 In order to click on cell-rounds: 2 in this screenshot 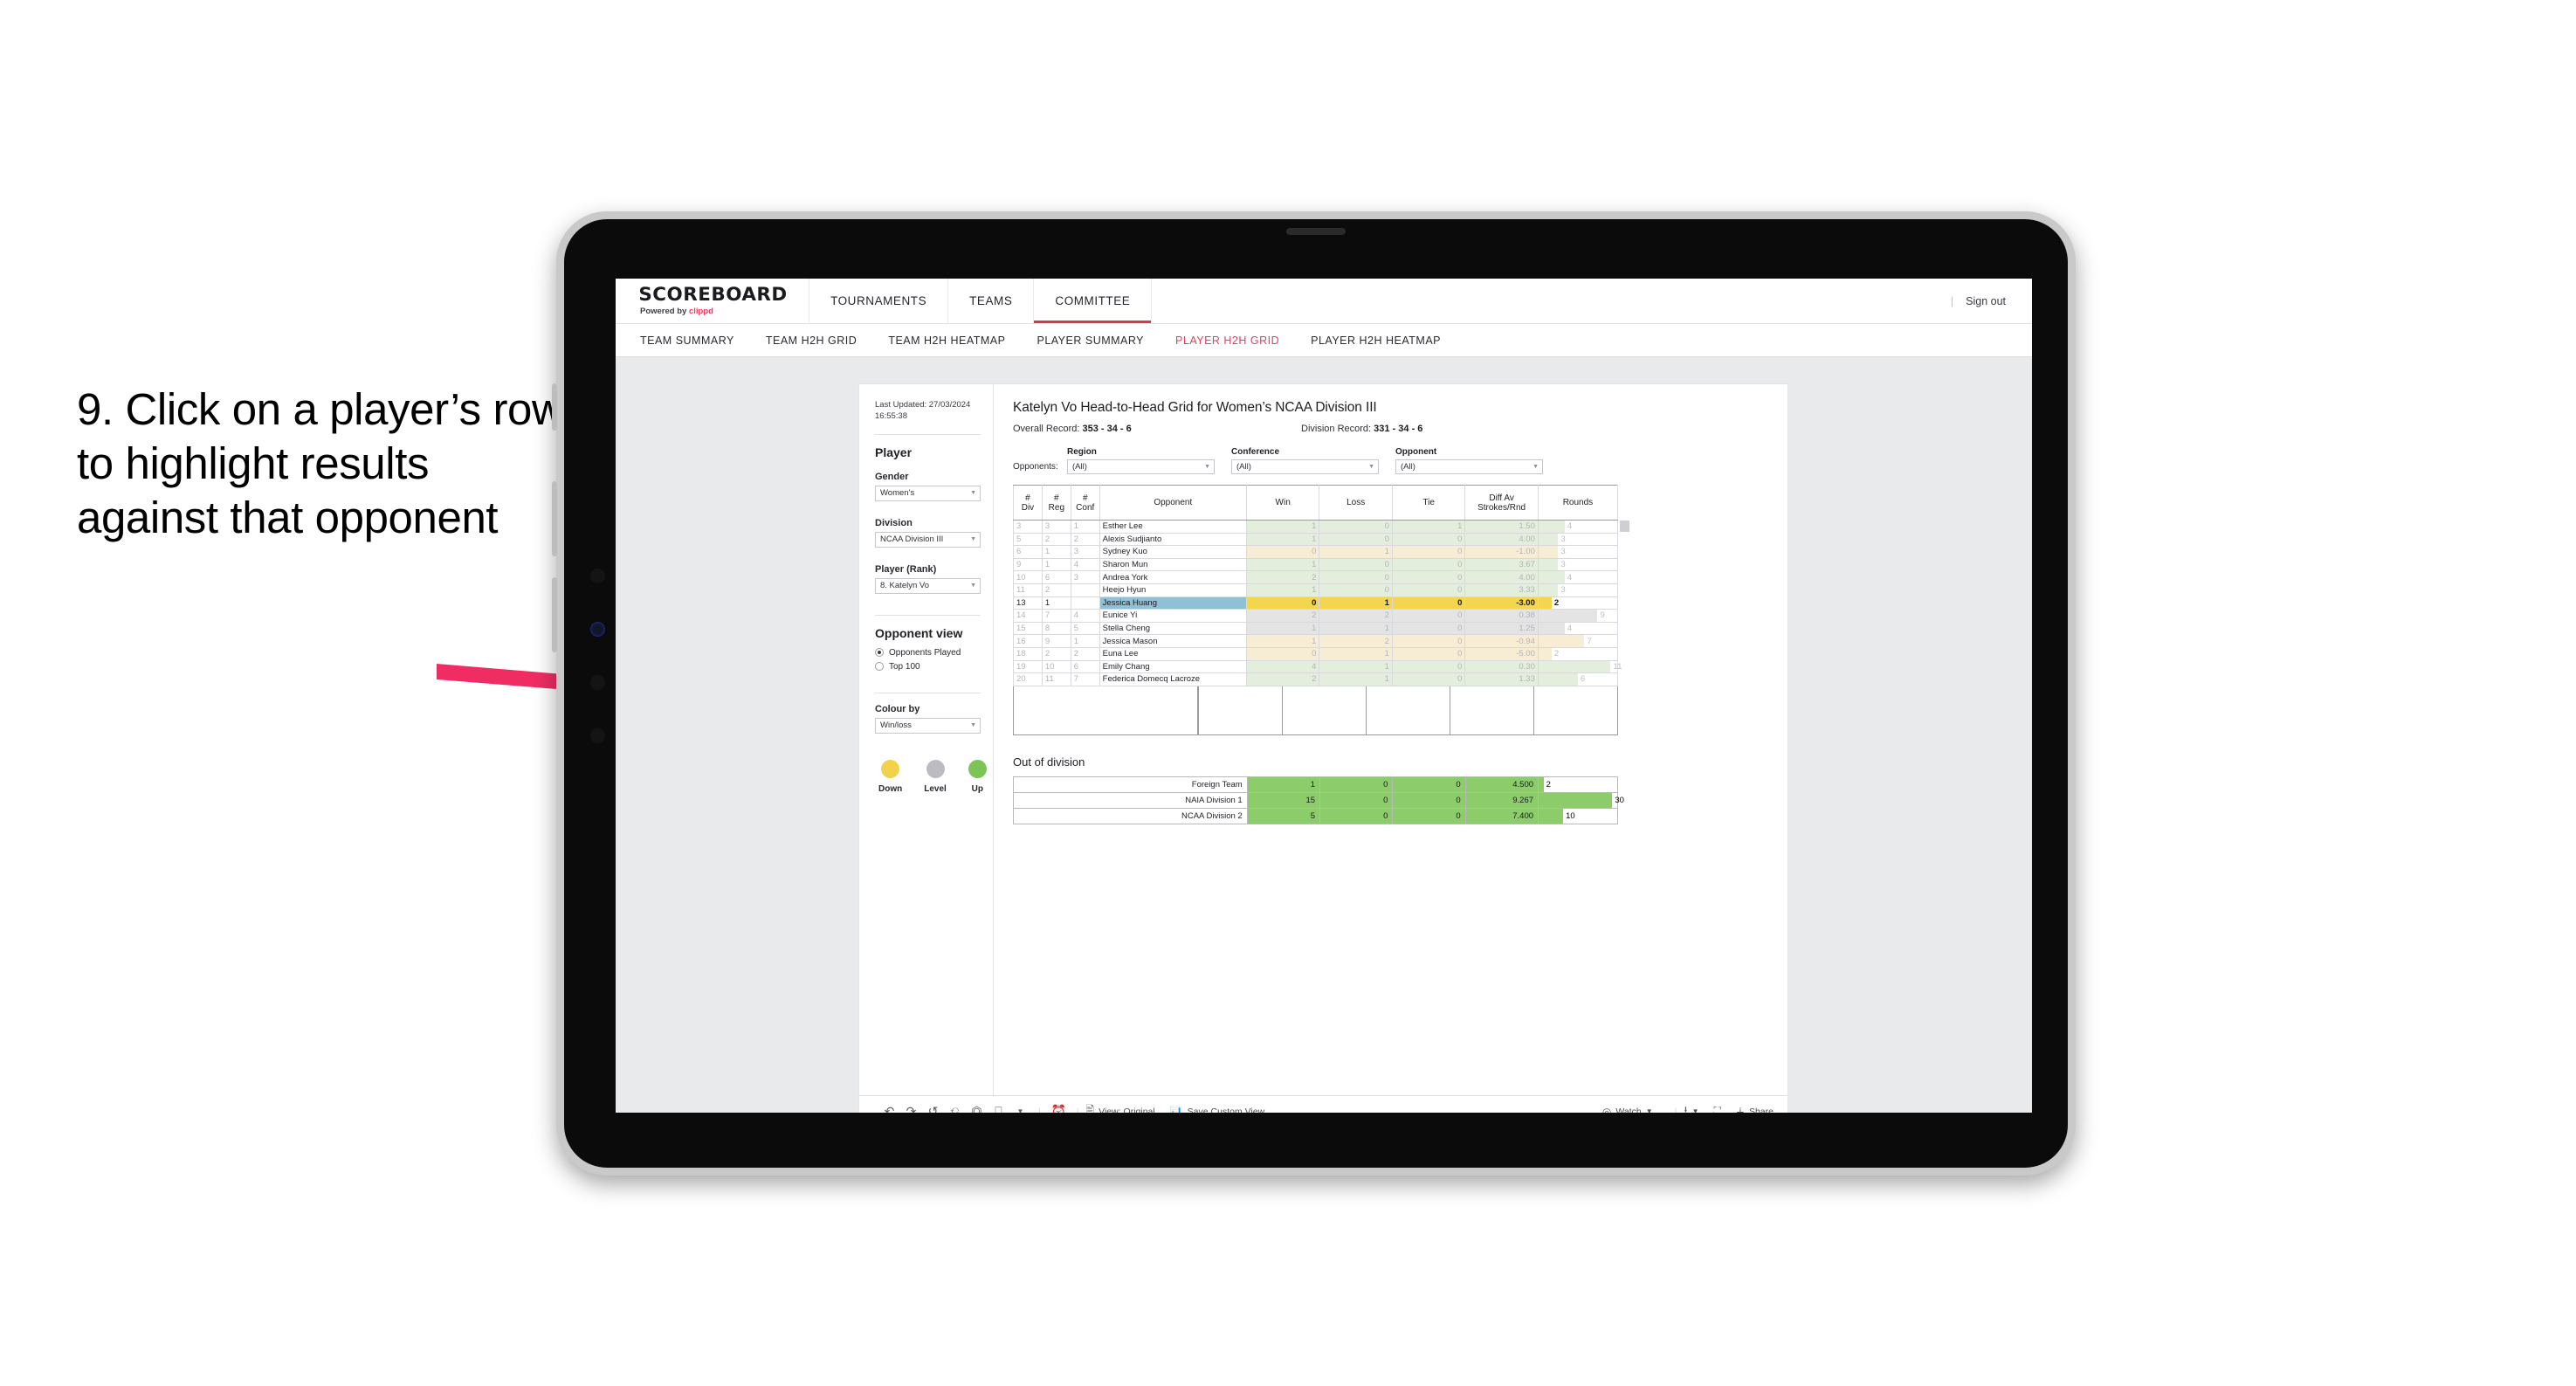, I will do `click(1578, 653)`.